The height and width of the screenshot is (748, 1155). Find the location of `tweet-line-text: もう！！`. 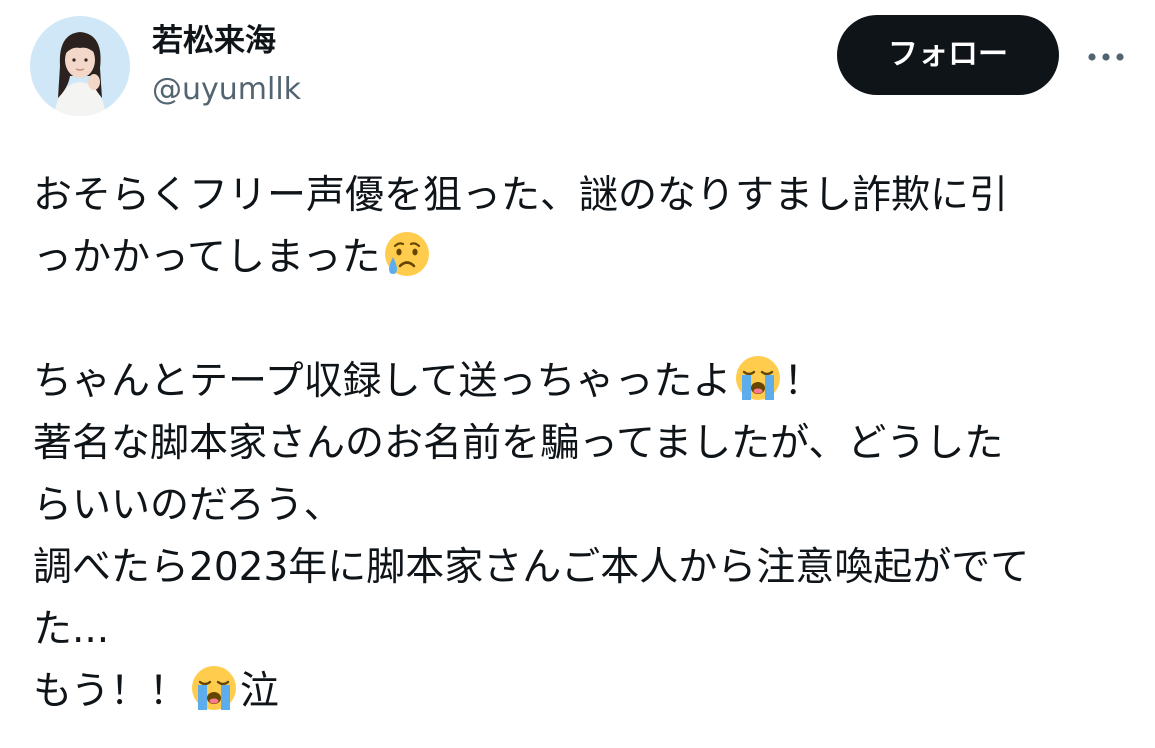

tweet-line-text: もう！！ is located at coordinates (110, 691).